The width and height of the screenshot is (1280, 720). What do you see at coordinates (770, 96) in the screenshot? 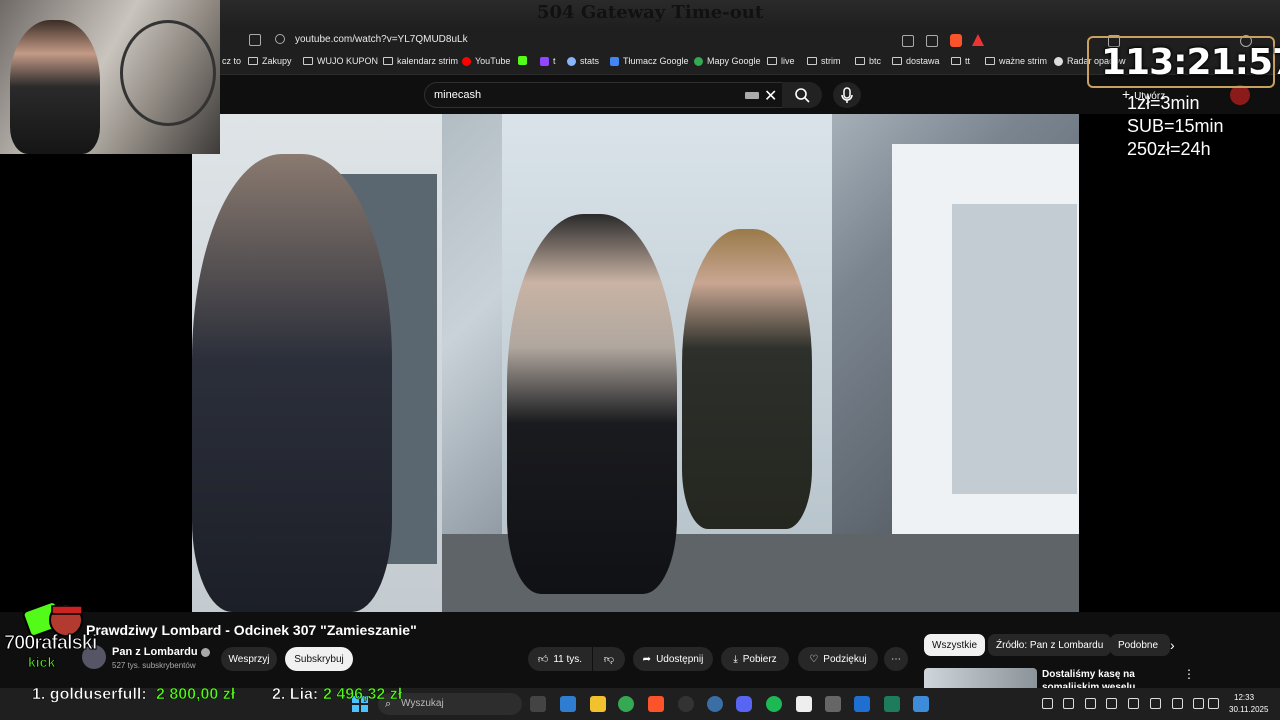
I see `clear-search-icon: ✕` at bounding box center [770, 96].